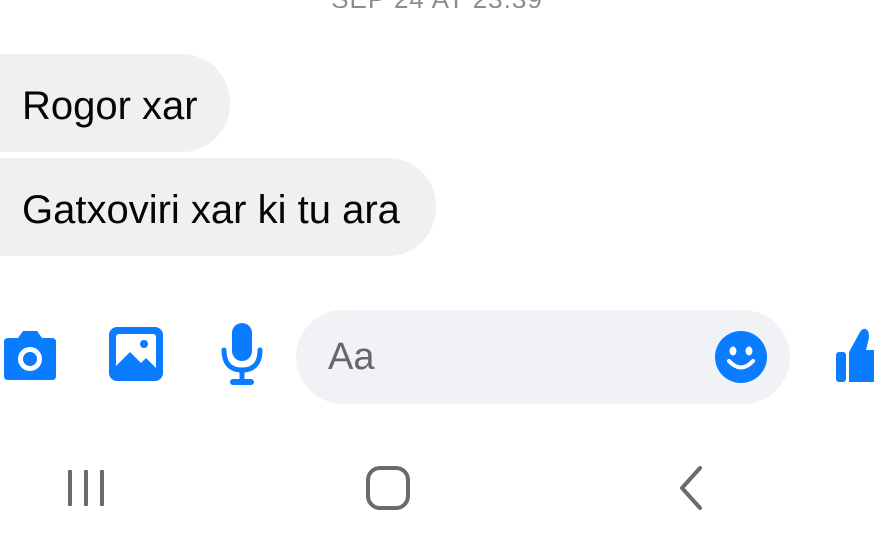  I want to click on message-timestamp: SEP 24 AT 23:39, so click(437, 4).